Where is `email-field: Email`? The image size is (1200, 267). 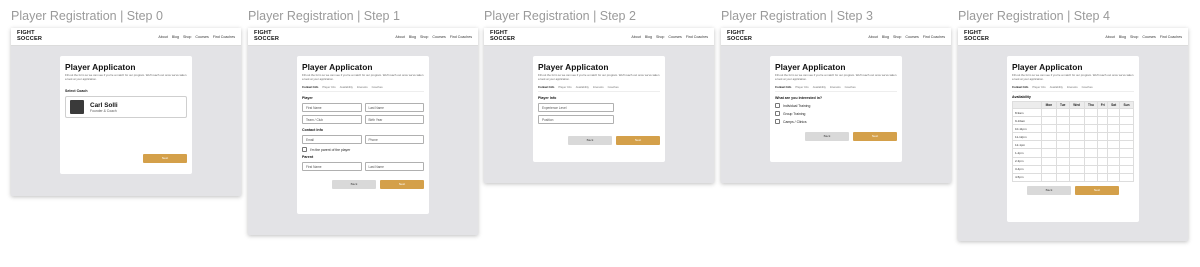 email-field: Email is located at coordinates (332, 139).